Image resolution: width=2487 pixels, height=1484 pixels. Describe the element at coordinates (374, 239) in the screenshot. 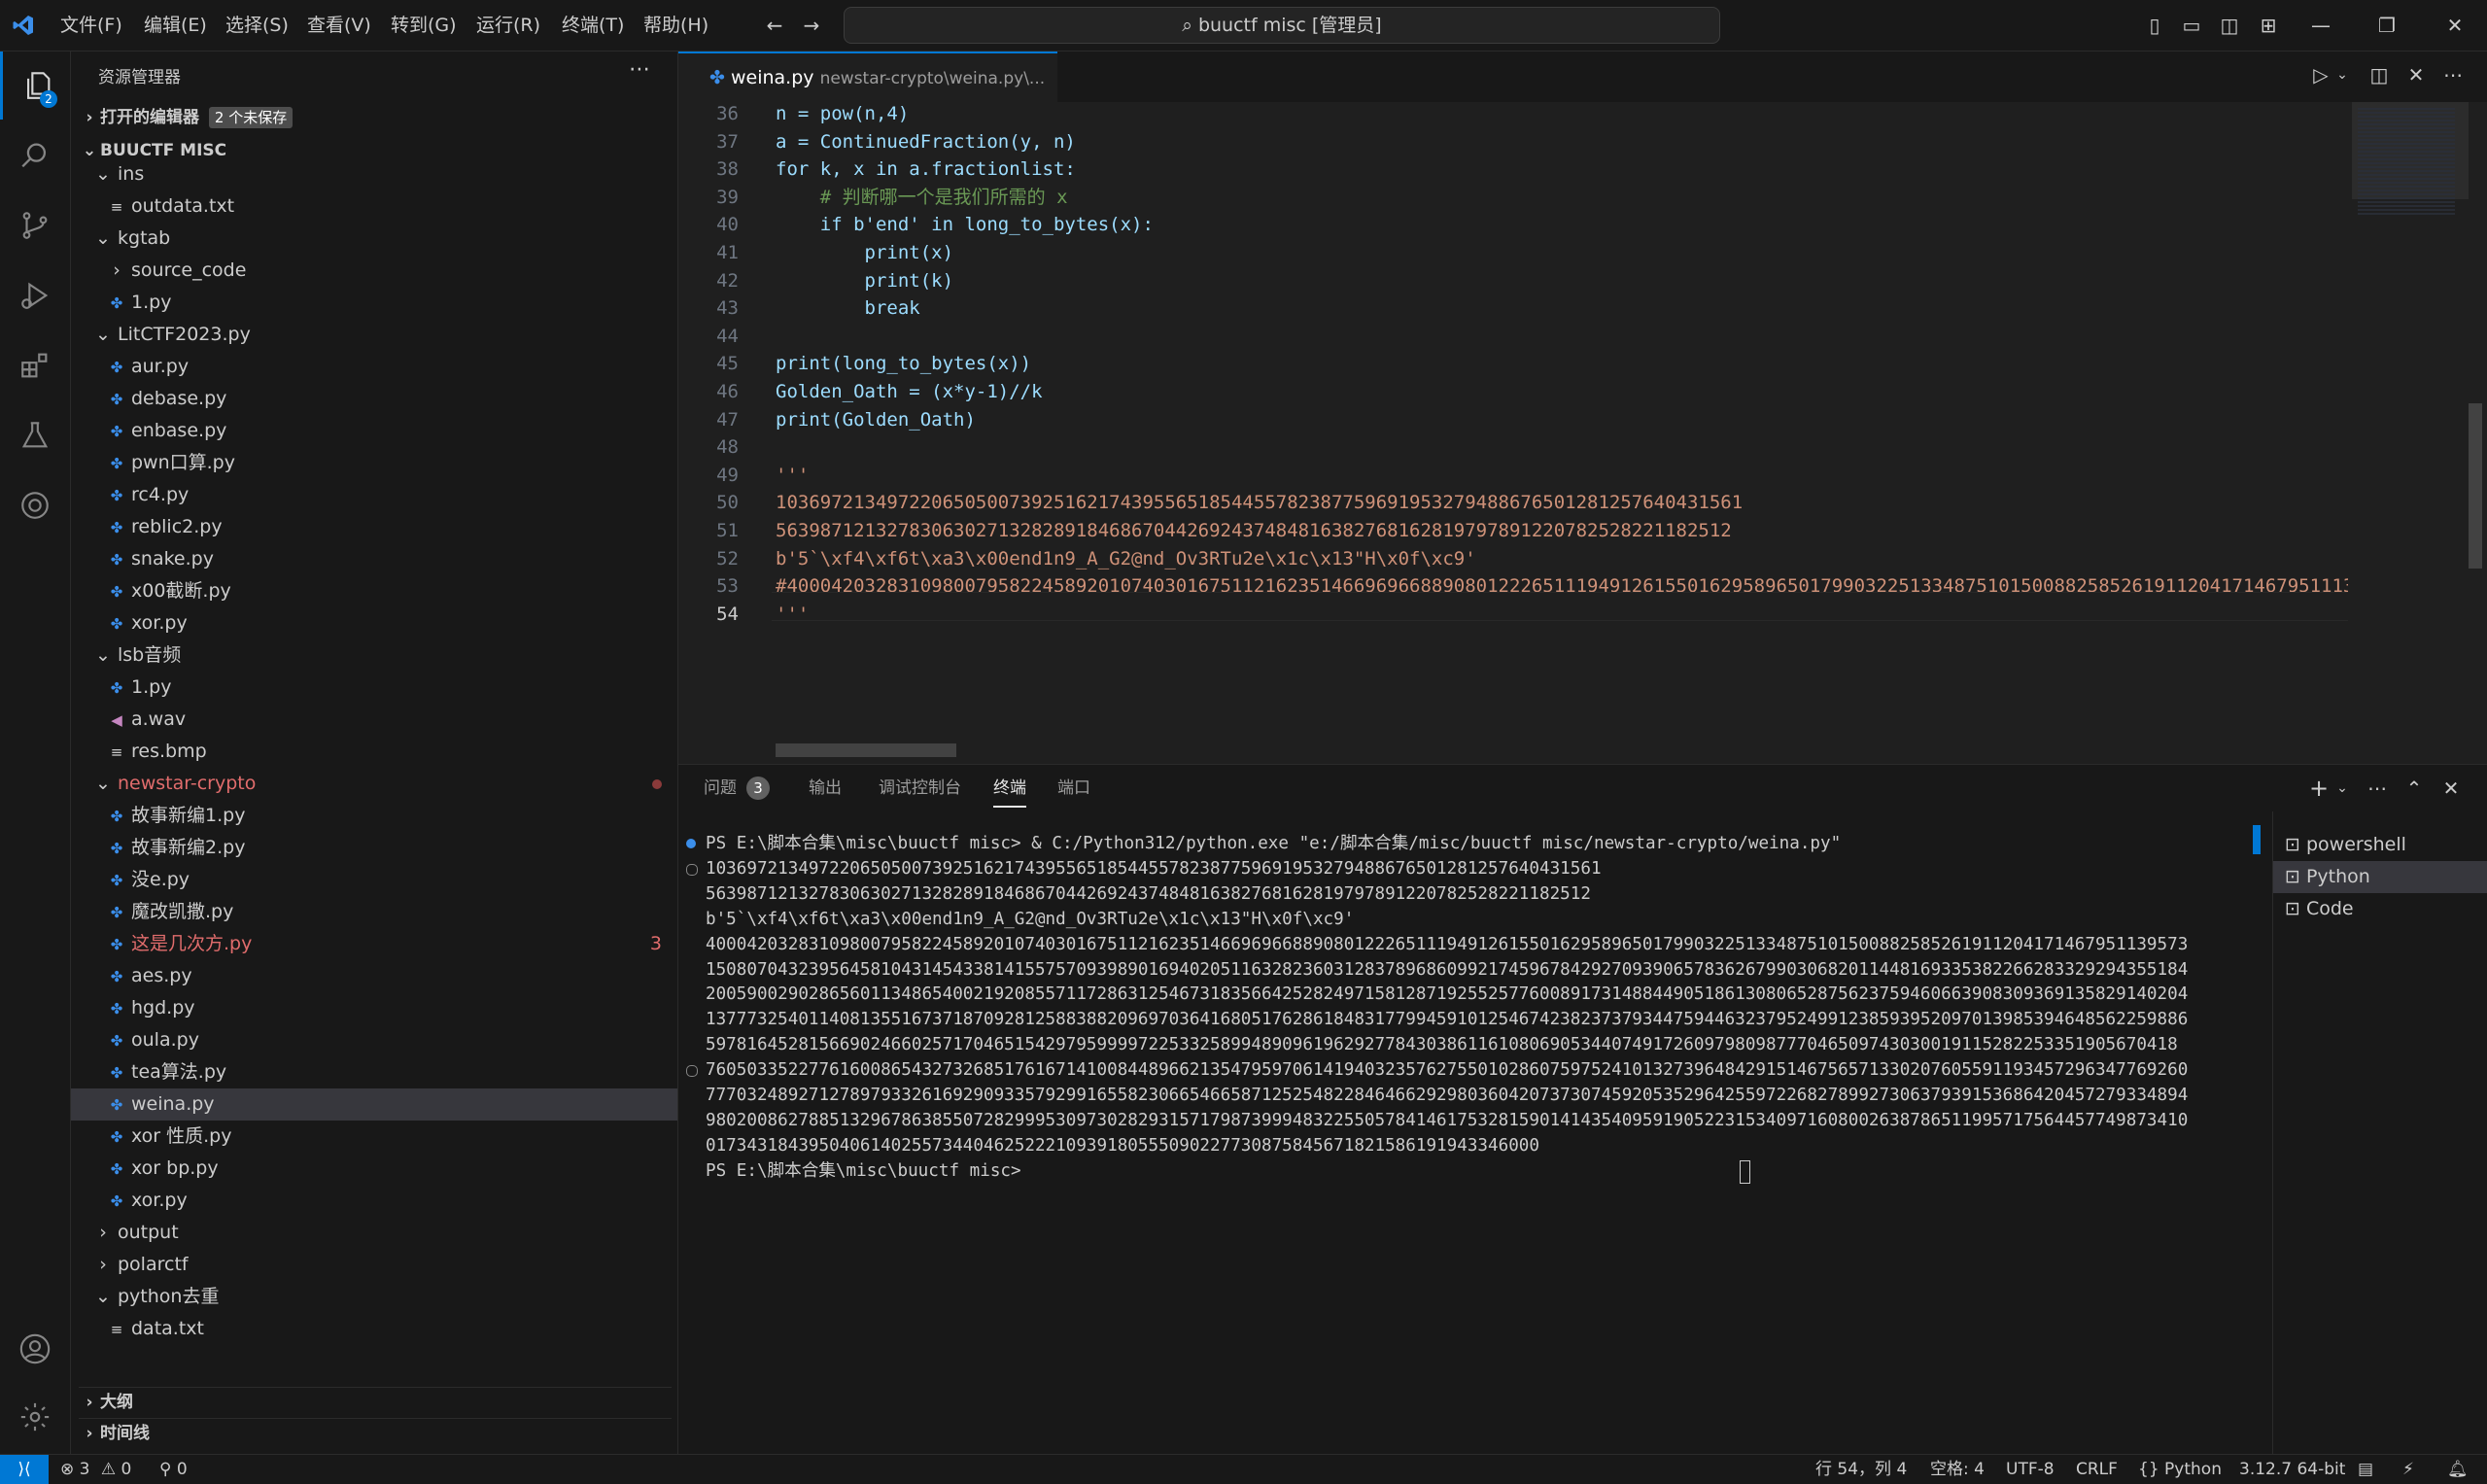

I see `tree-item: ⌄ kgtab` at that location.